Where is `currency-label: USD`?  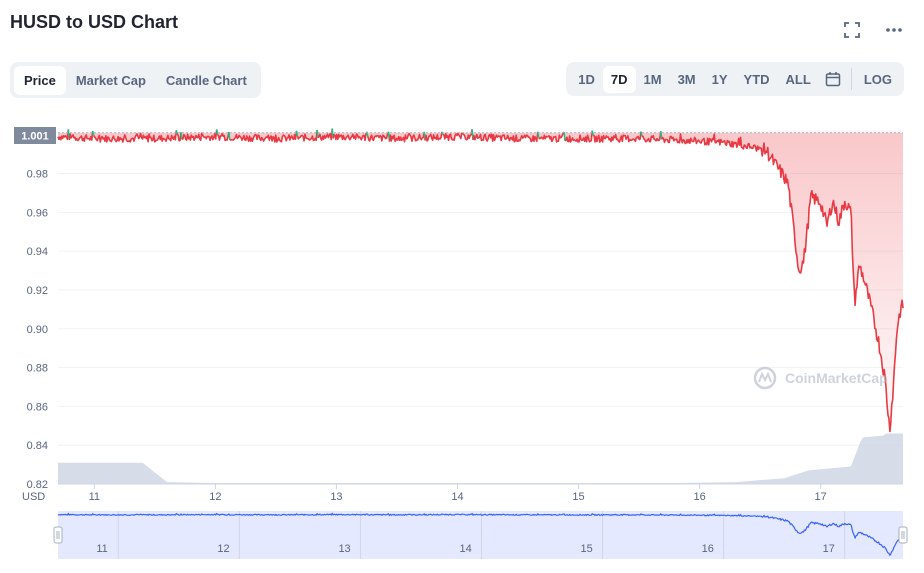 currency-label: USD is located at coordinates (33, 497).